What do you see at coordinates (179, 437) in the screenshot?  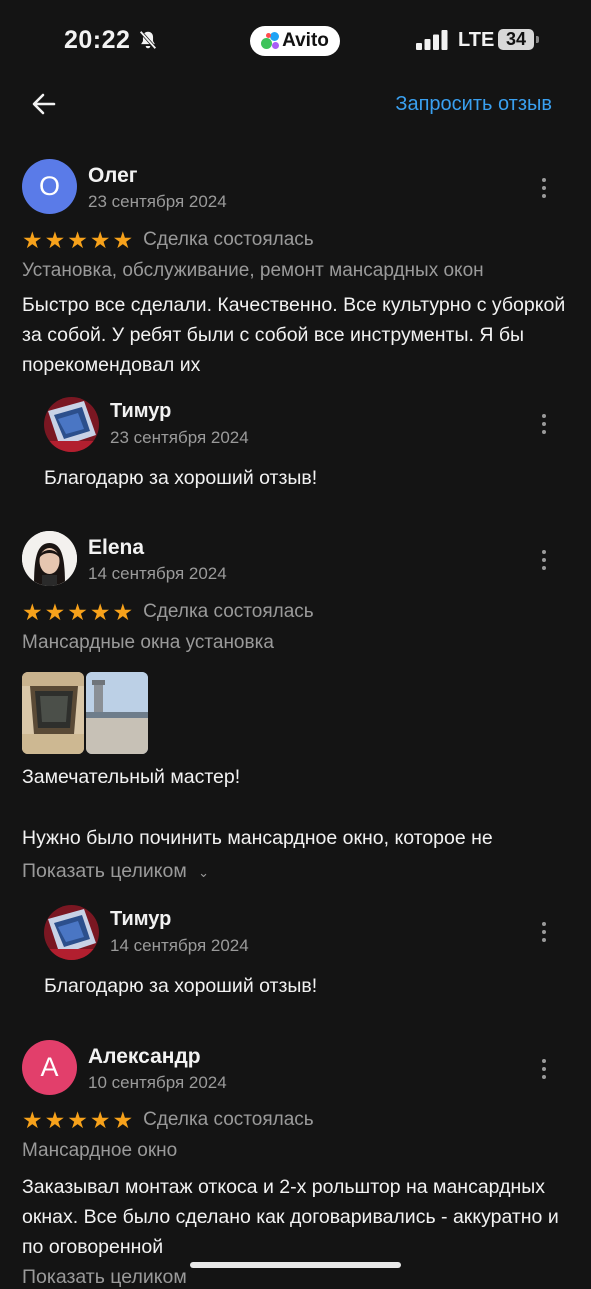 I see `reply-date: 23 сентября 2024` at bounding box center [179, 437].